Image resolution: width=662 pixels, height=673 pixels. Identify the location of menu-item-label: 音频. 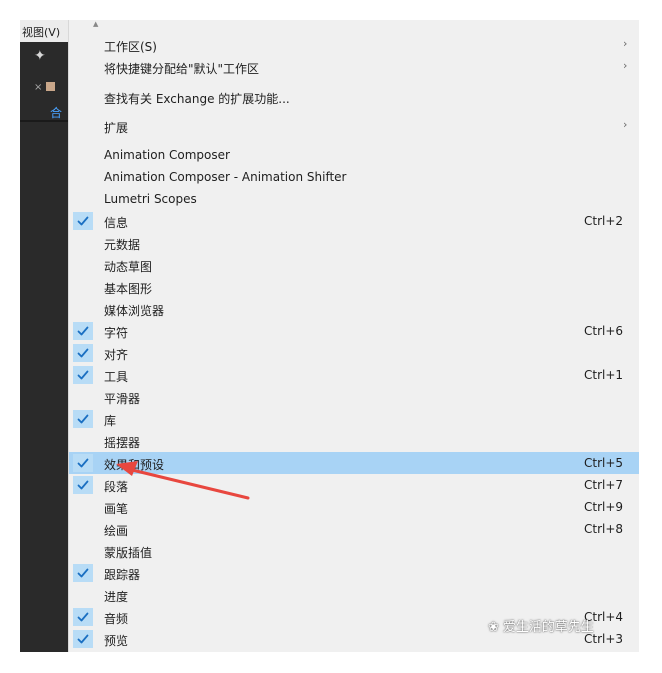
(116, 619).